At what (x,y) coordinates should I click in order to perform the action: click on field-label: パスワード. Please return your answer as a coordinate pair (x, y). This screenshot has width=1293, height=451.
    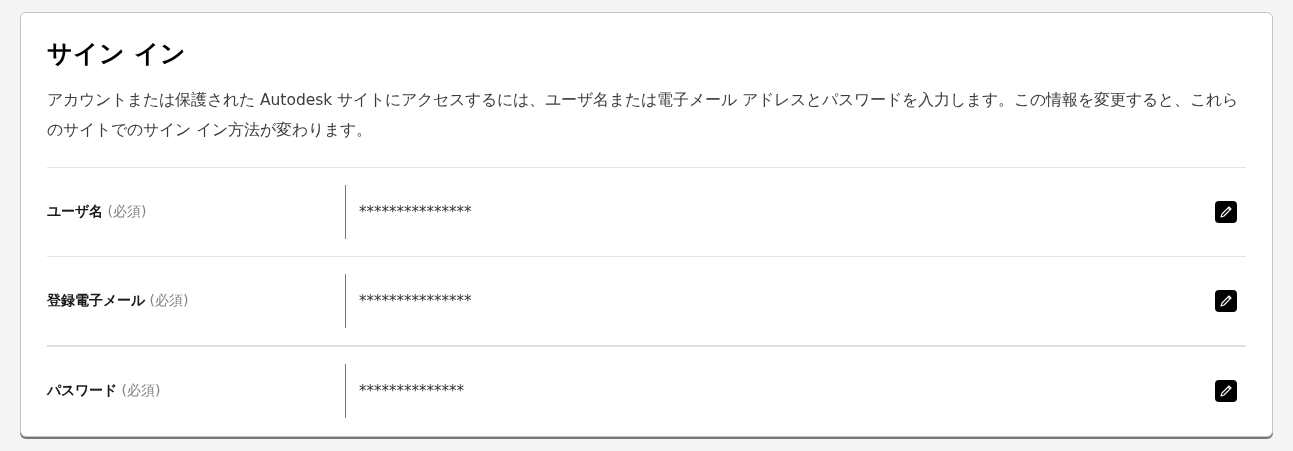
    Looking at the image, I should click on (82, 390).